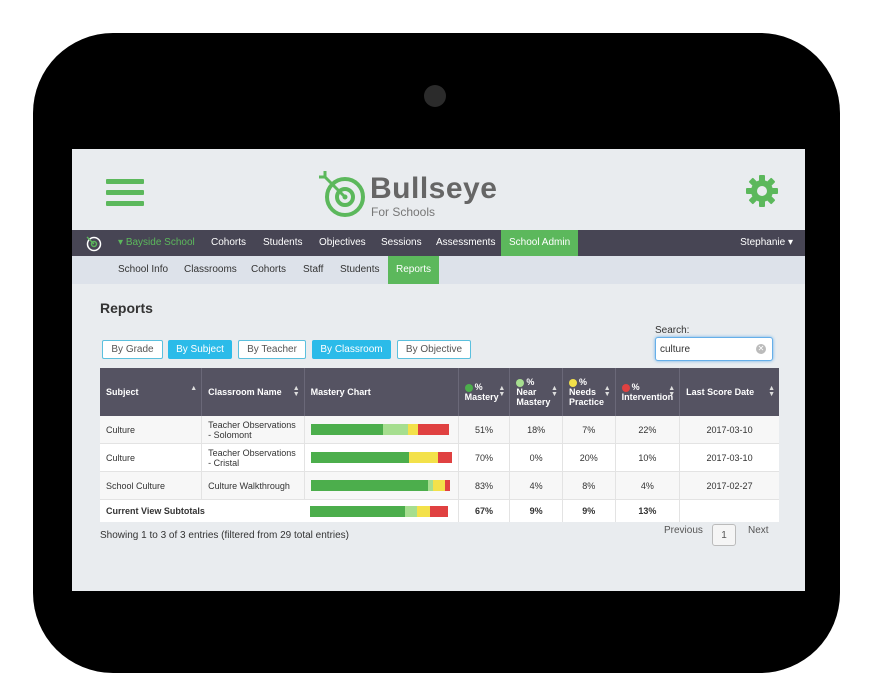 This screenshot has width=873, height=673. Describe the element at coordinates (200, 349) in the screenshot. I see `filter-by-subject-button: By Subject` at that location.